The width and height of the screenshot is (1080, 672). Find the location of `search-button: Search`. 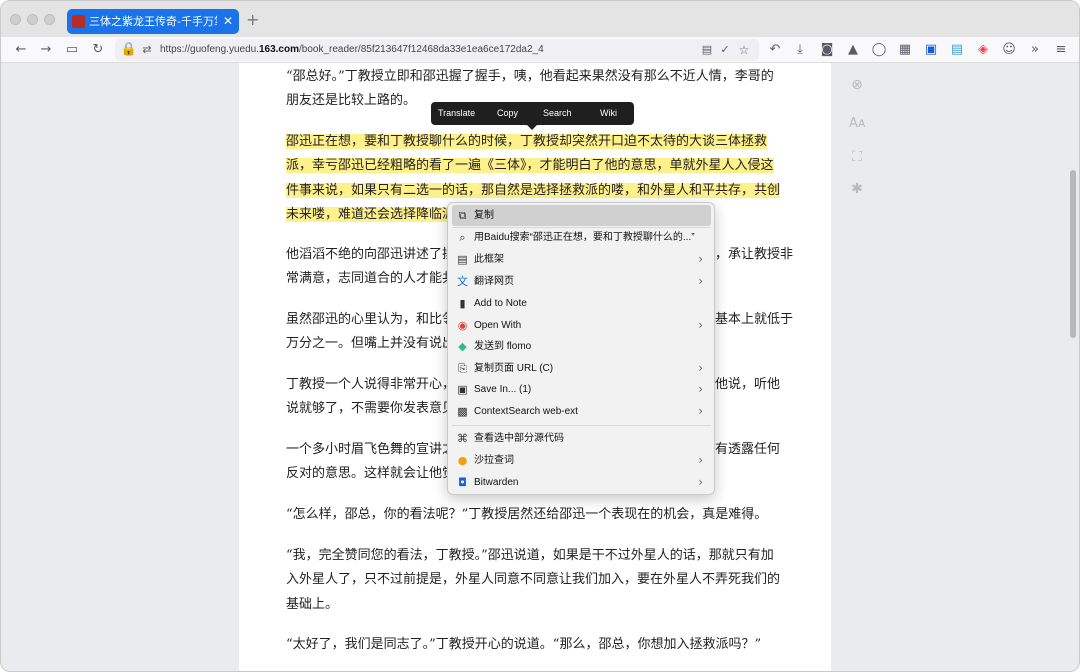

search-button: Search is located at coordinates (557, 113).